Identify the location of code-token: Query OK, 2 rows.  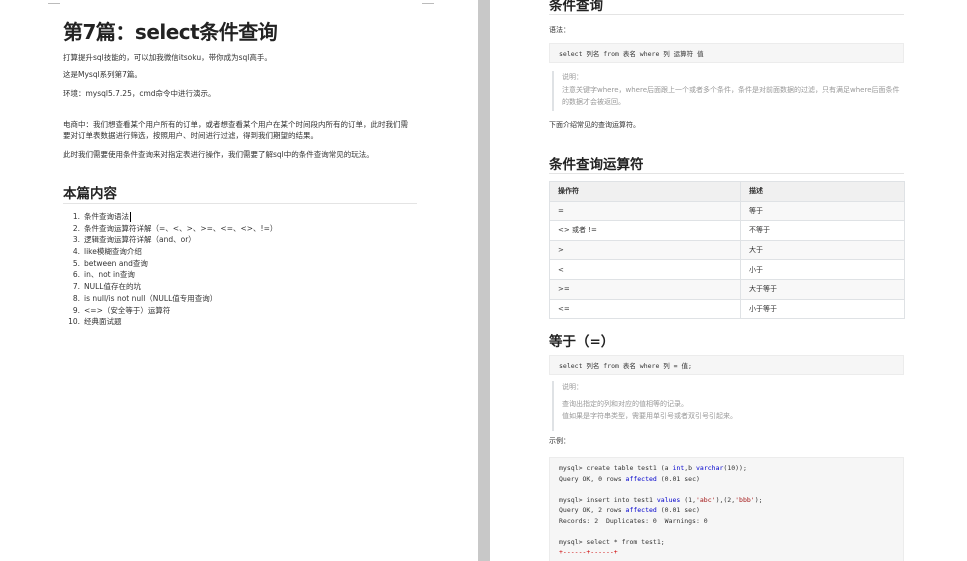
(592, 510).